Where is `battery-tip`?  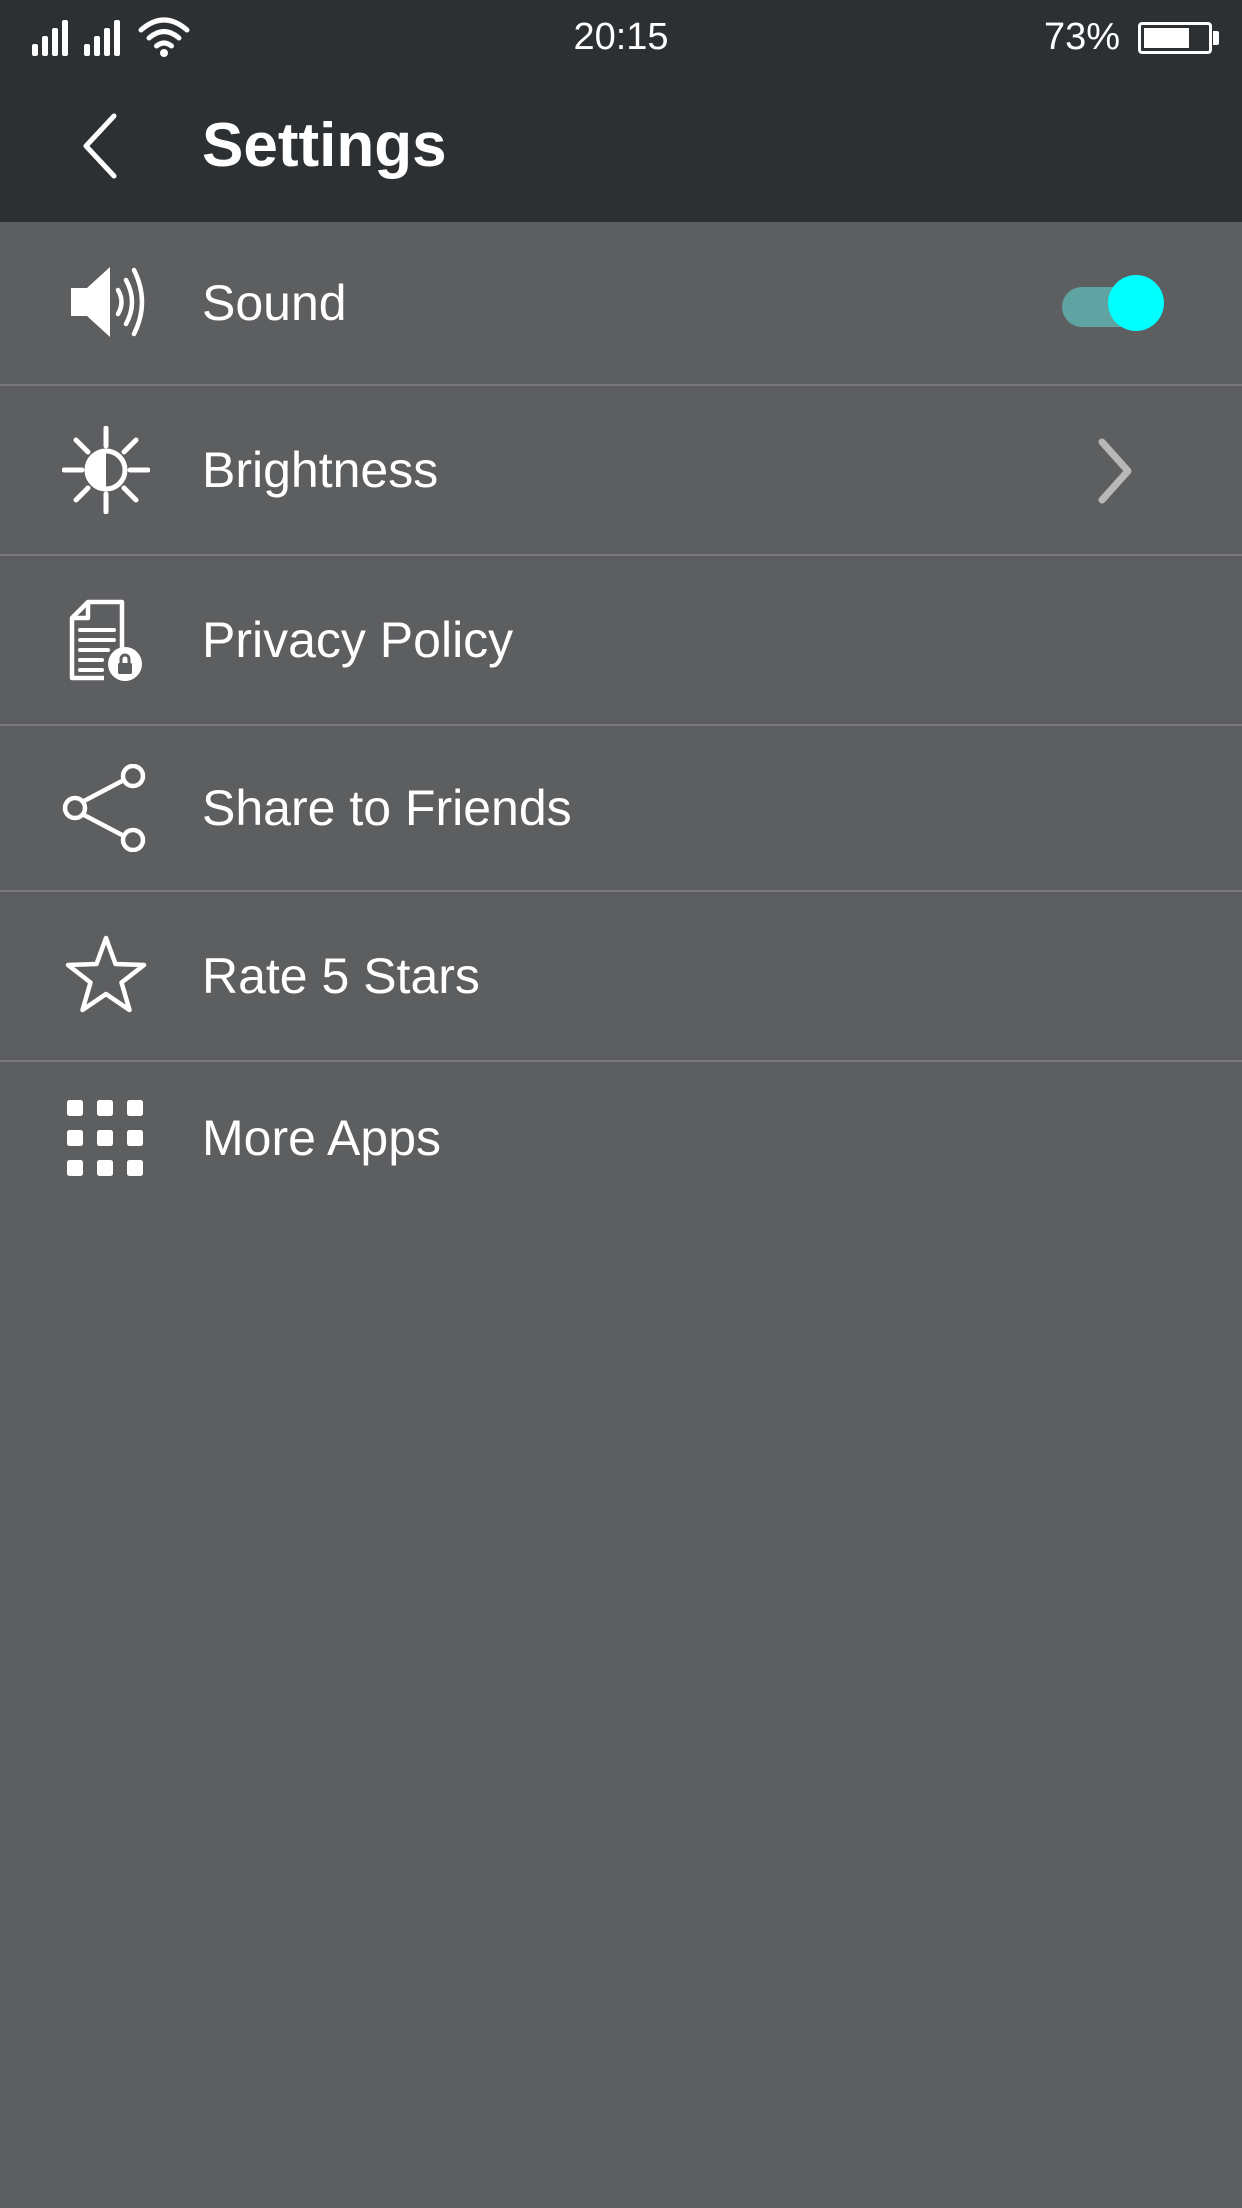
battery-tip is located at coordinates (1216, 38).